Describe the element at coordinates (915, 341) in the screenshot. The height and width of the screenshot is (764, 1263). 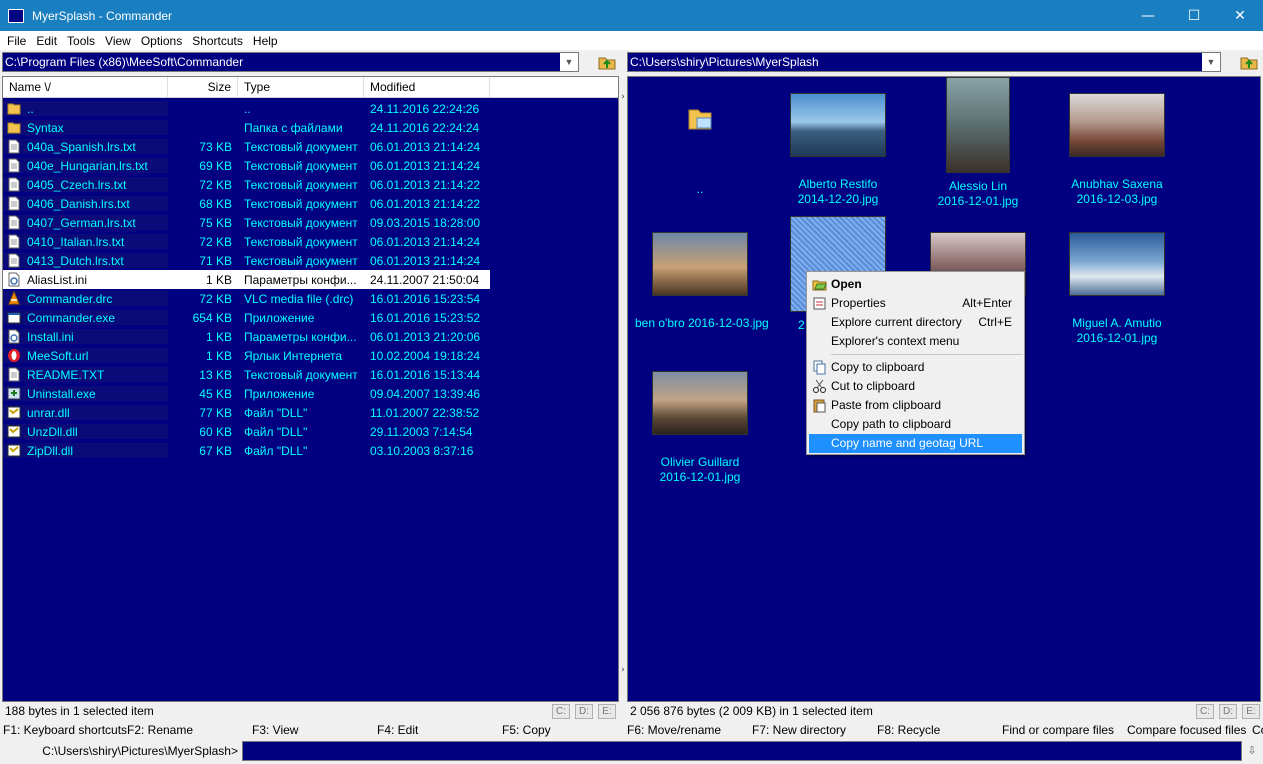
I see `ctx-explorer-context-menu: Explorer's context menu` at that location.